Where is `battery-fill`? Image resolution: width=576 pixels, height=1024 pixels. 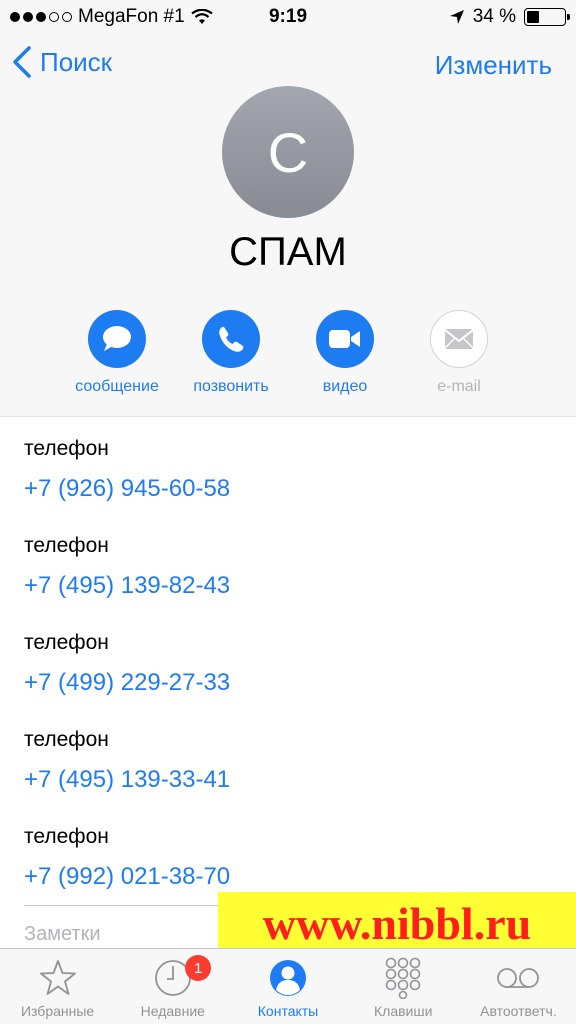
battery-fill is located at coordinates (533, 17).